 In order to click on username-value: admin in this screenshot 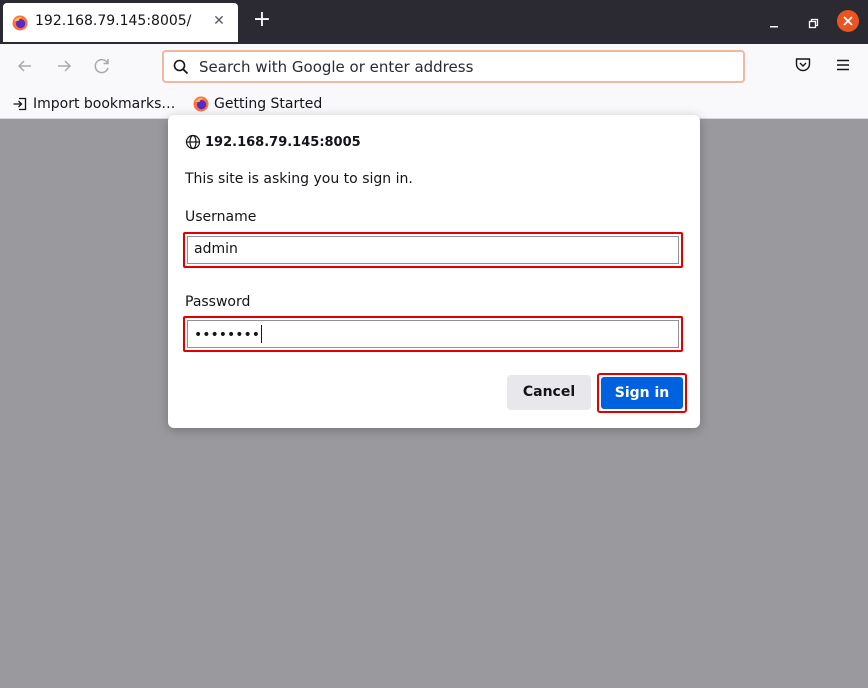, I will do `click(216, 249)`.